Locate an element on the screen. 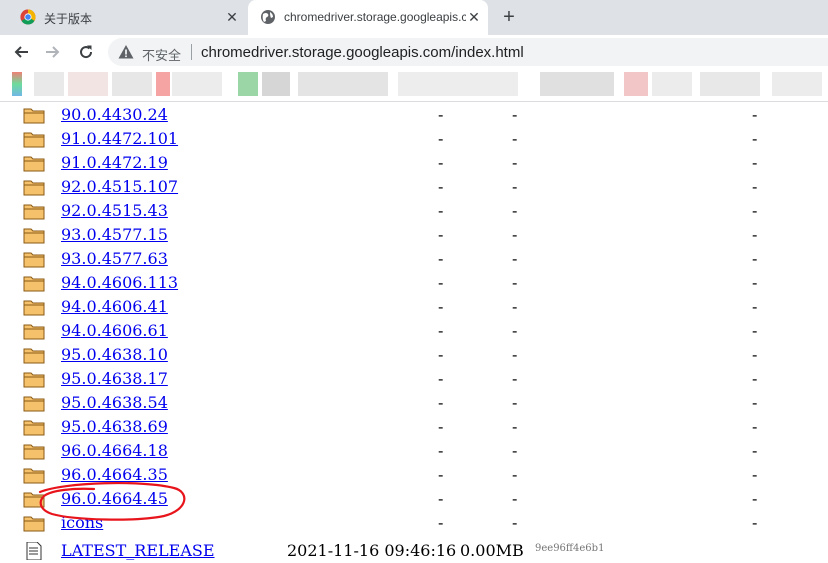 Image resolution: width=828 pixels, height=563 pixels. new-tab-button: + is located at coordinates (509, 17).